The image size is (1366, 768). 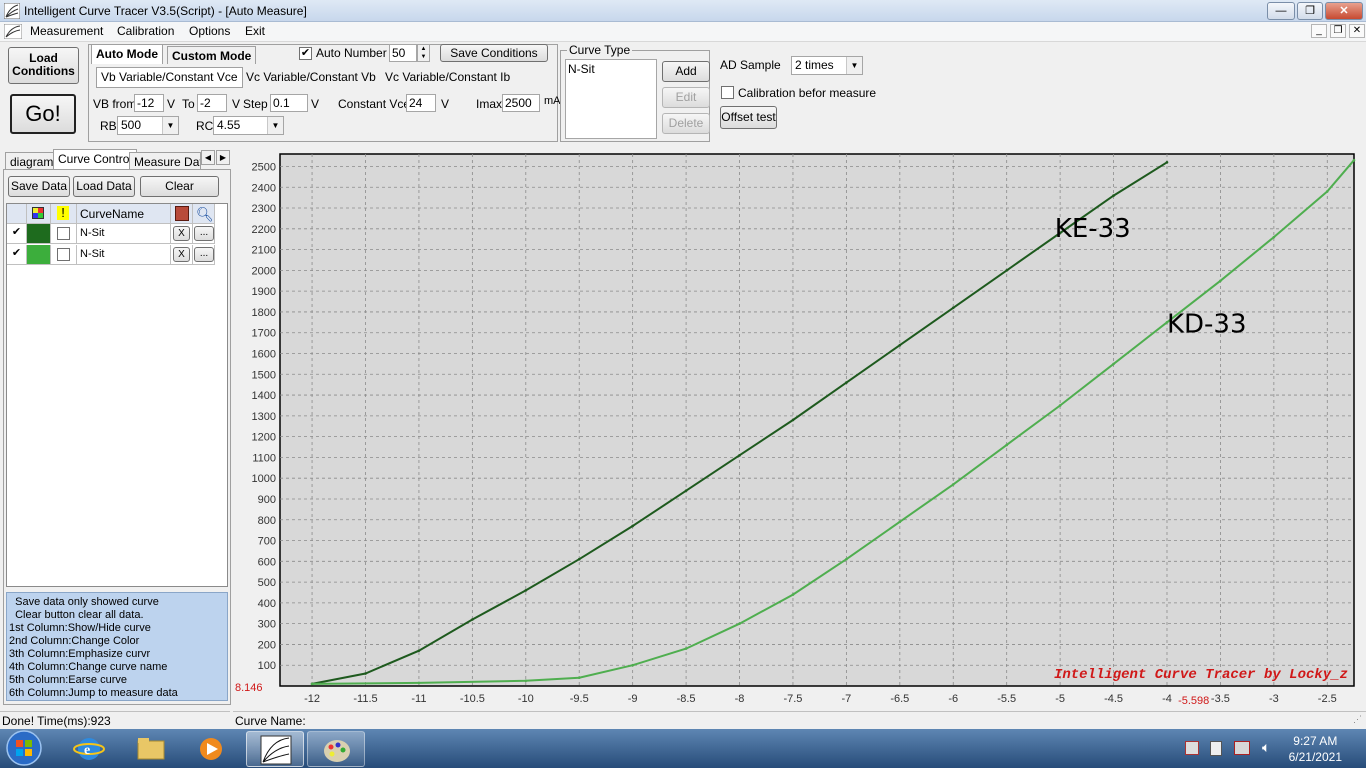 What do you see at coordinates (179, 186) in the screenshot?
I see `clear-button: Clear` at bounding box center [179, 186].